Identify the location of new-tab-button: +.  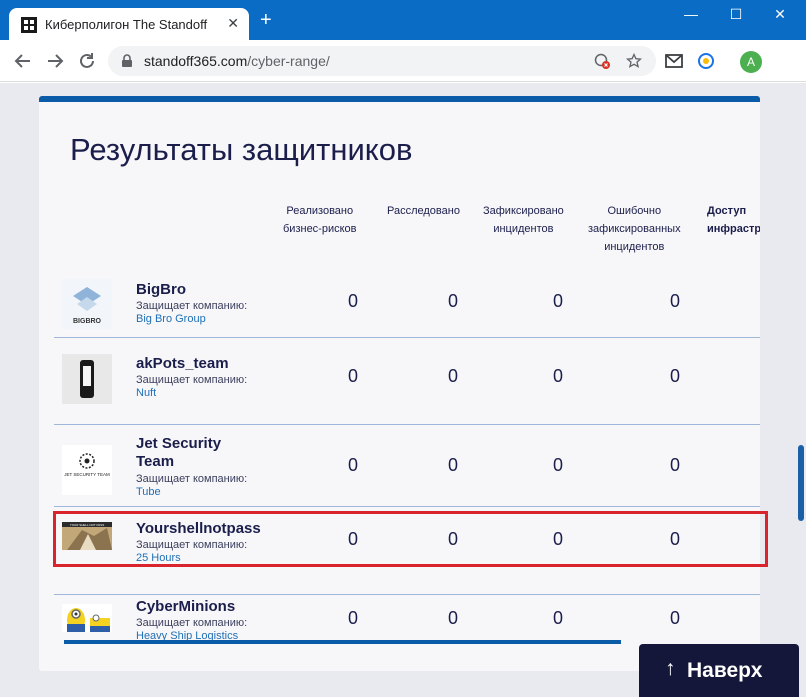
(266, 20).